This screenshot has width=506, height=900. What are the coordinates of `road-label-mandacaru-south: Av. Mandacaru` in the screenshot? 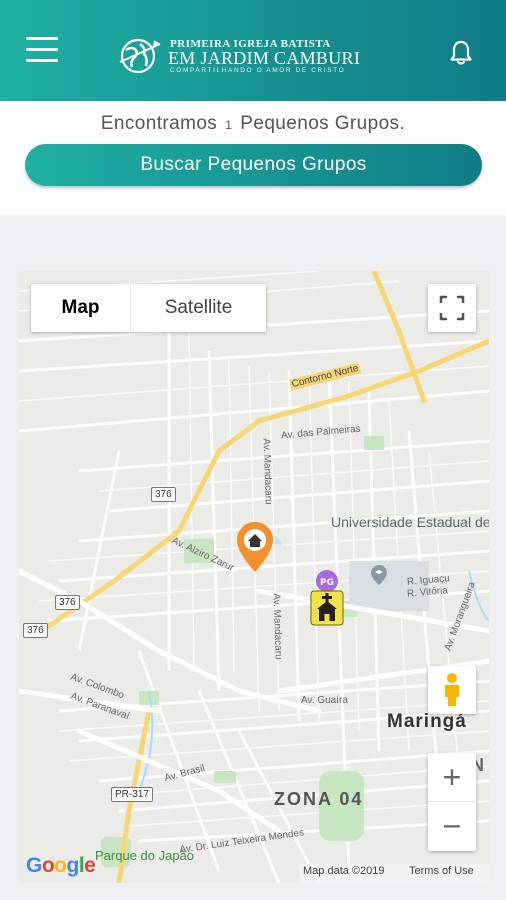 It's located at (277, 626).